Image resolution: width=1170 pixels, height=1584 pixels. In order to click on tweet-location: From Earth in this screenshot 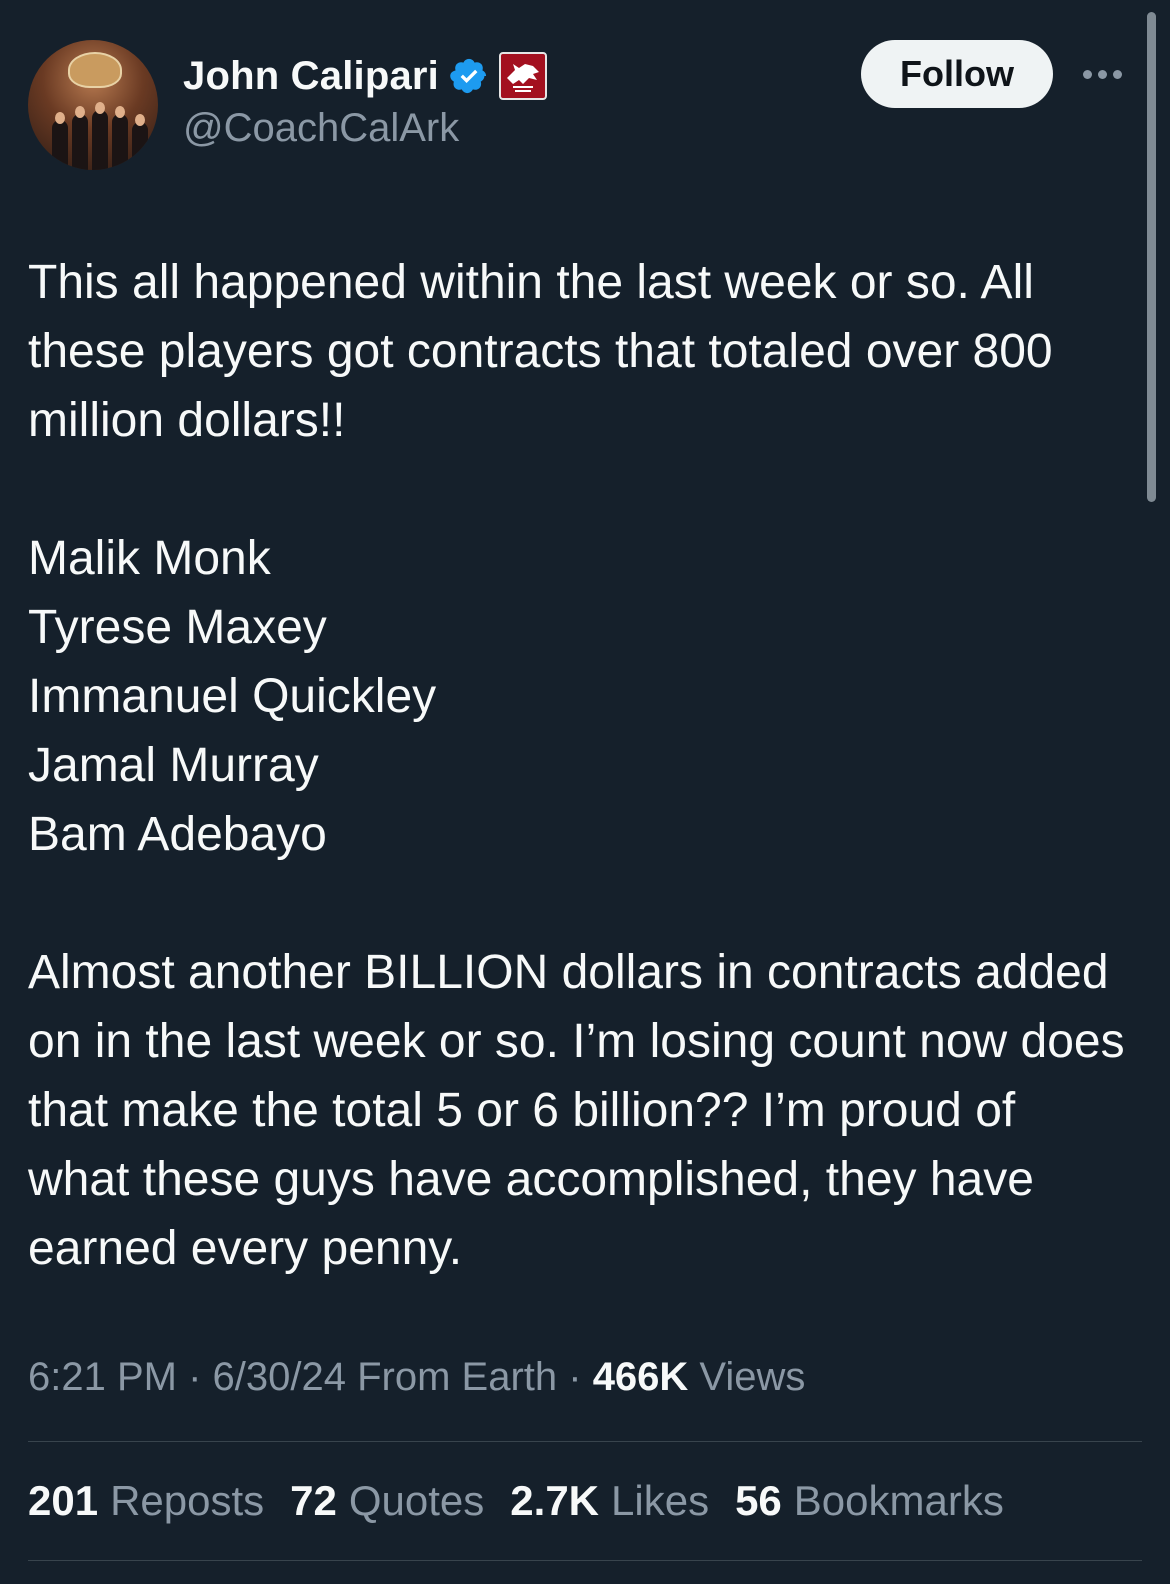, I will do `click(451, 1377)`.